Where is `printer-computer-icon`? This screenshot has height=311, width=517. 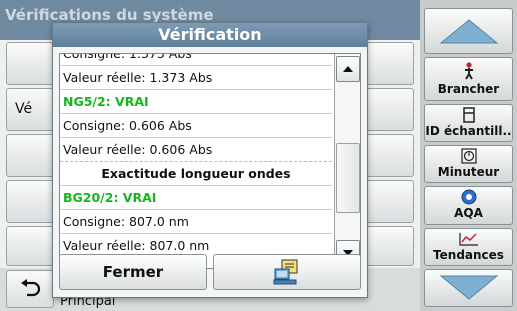 printer-computer-icon is located at coordinates (285, 272).